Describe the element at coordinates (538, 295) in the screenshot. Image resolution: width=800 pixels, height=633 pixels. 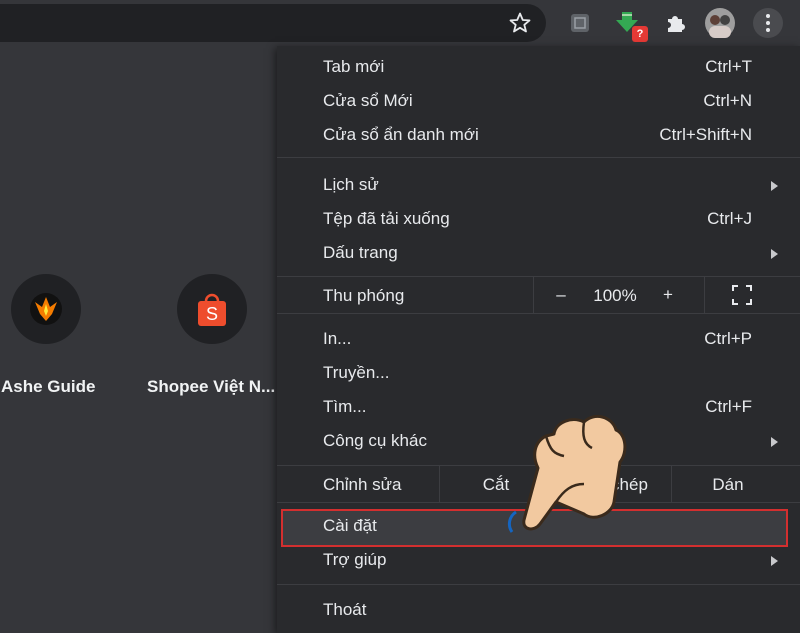
I see `zoom-row: Thu phóng – 100% +` at that location.